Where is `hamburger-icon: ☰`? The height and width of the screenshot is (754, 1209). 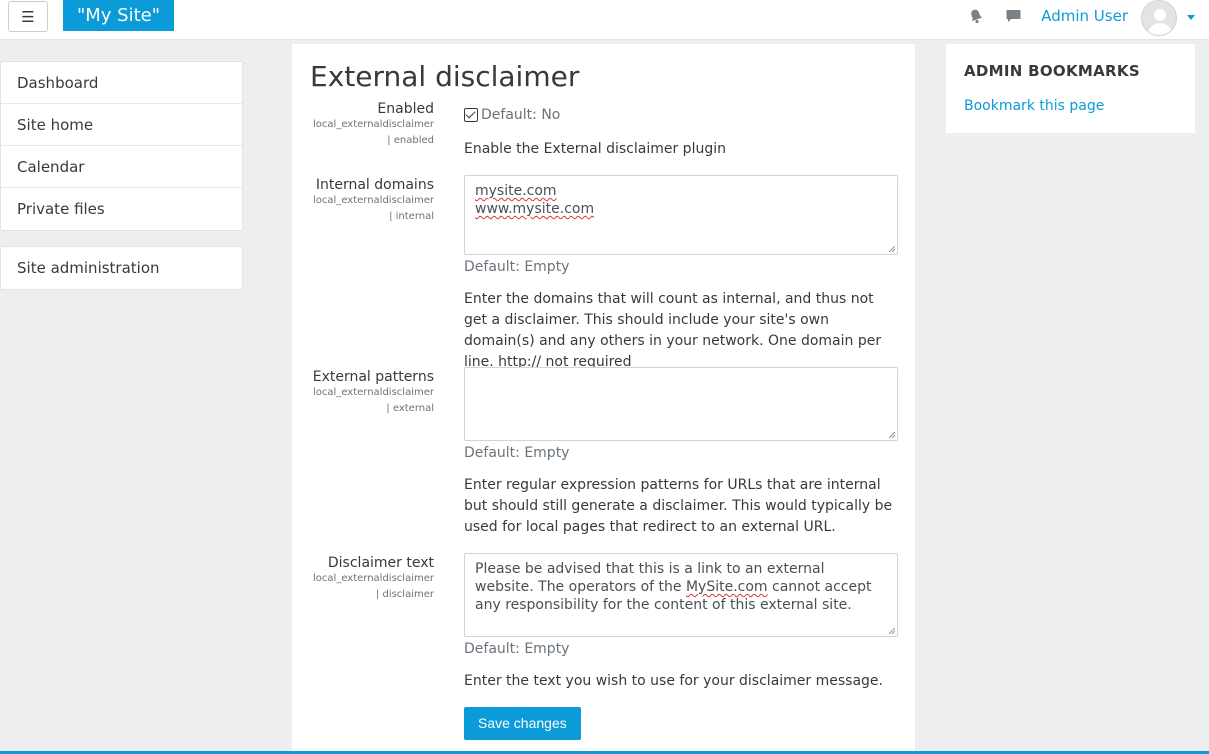 hamburger-icon: ☰ is located at coordinates (28, 16).